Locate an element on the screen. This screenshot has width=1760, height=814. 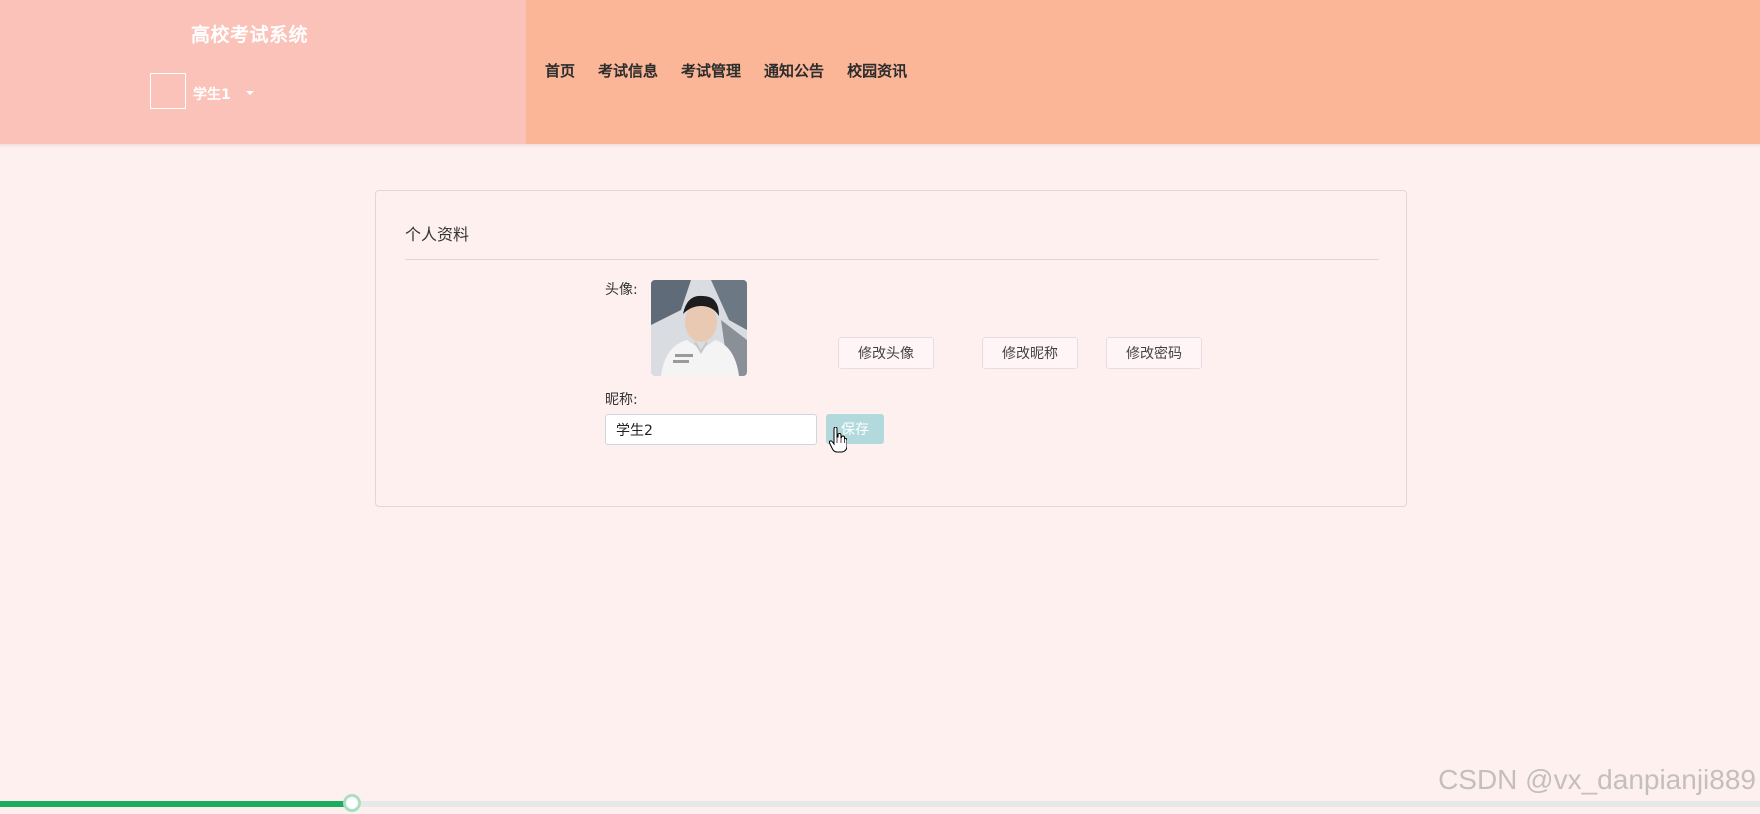
video-progress-handle is located at coordinates (352, 803).